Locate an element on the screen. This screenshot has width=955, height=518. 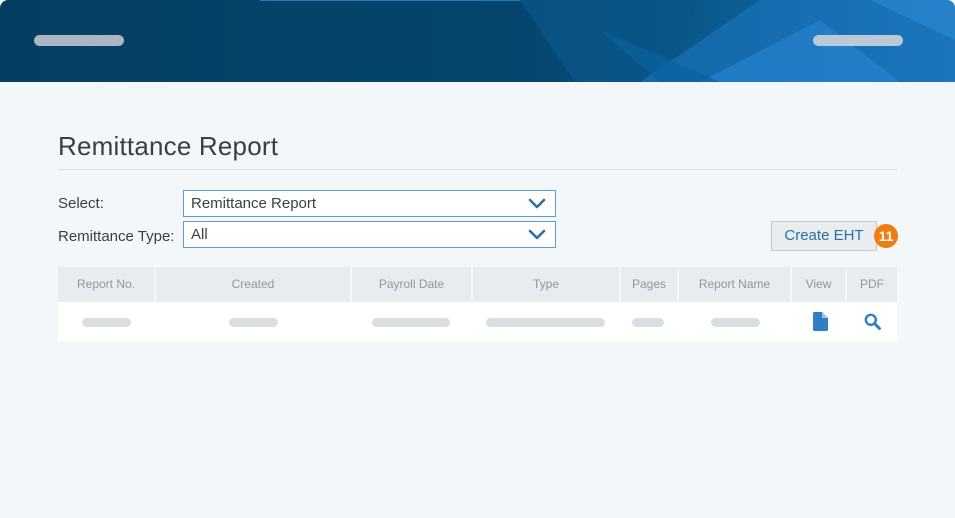
report-select-value: Remittance Report is located at coordinates (254, 203).